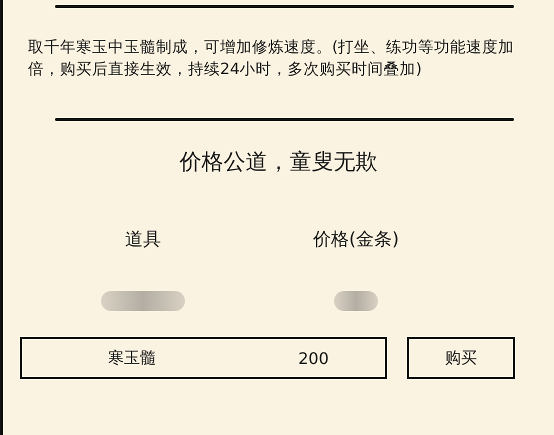  I want to click on buy-button: 购买, so click(461, 358).